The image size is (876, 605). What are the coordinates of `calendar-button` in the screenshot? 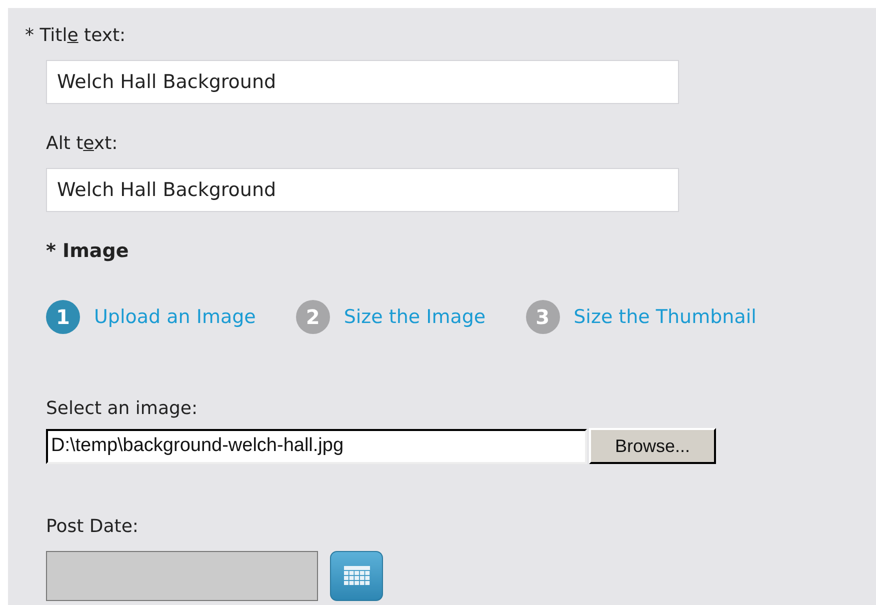 It's located at (356, 576).